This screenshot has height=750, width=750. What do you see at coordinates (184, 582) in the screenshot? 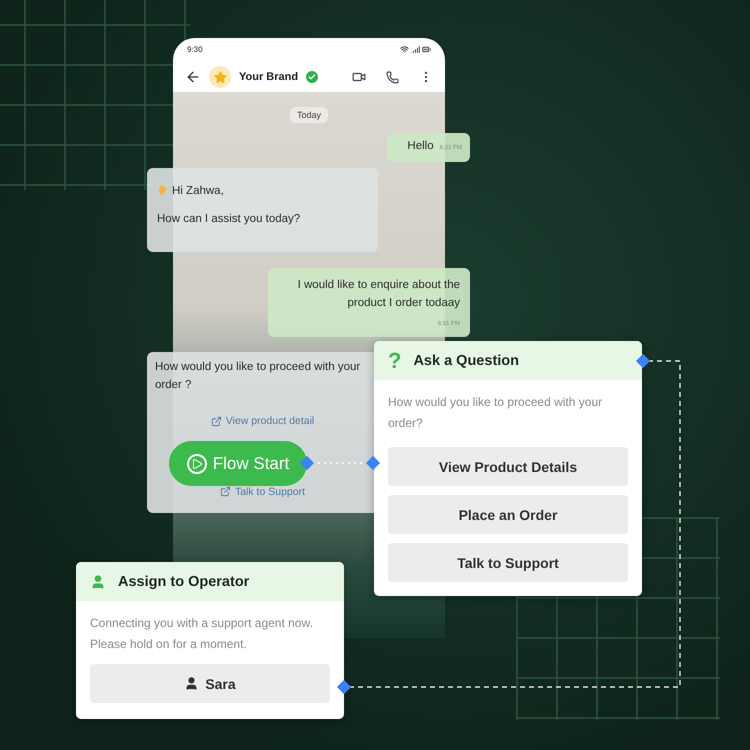
I see `card-title: Assign to Operator` at bounding box center [184, 582].